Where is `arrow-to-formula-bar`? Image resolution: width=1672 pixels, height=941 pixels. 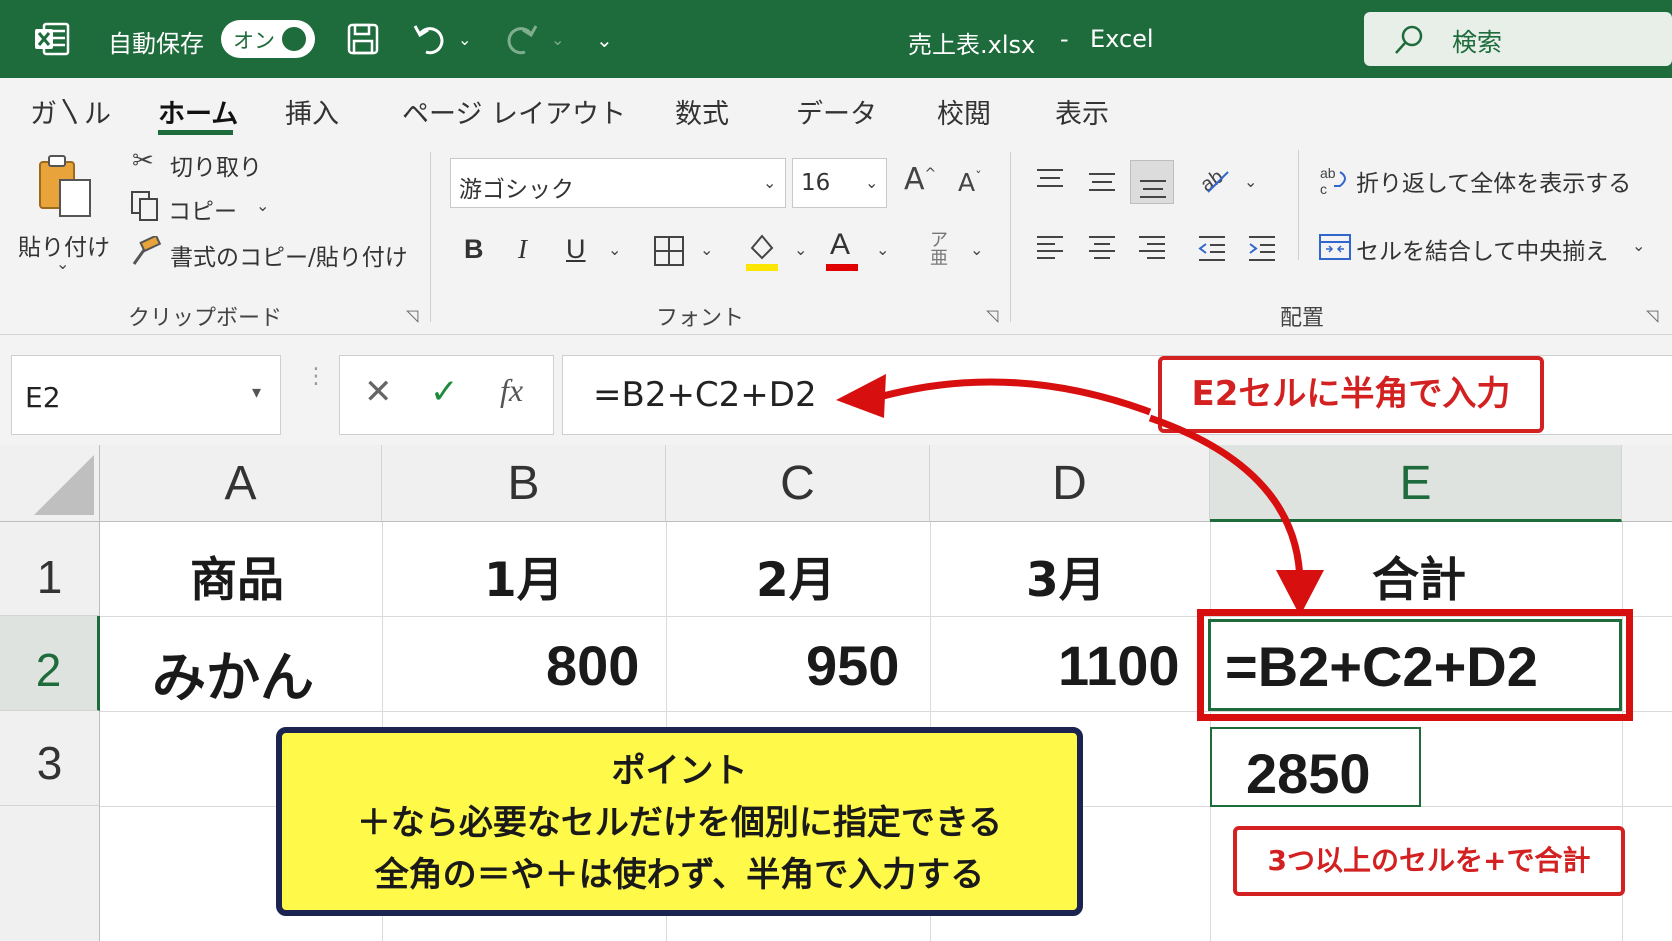
arrow-to-formula-bar is located at coordinates (1013, 397).